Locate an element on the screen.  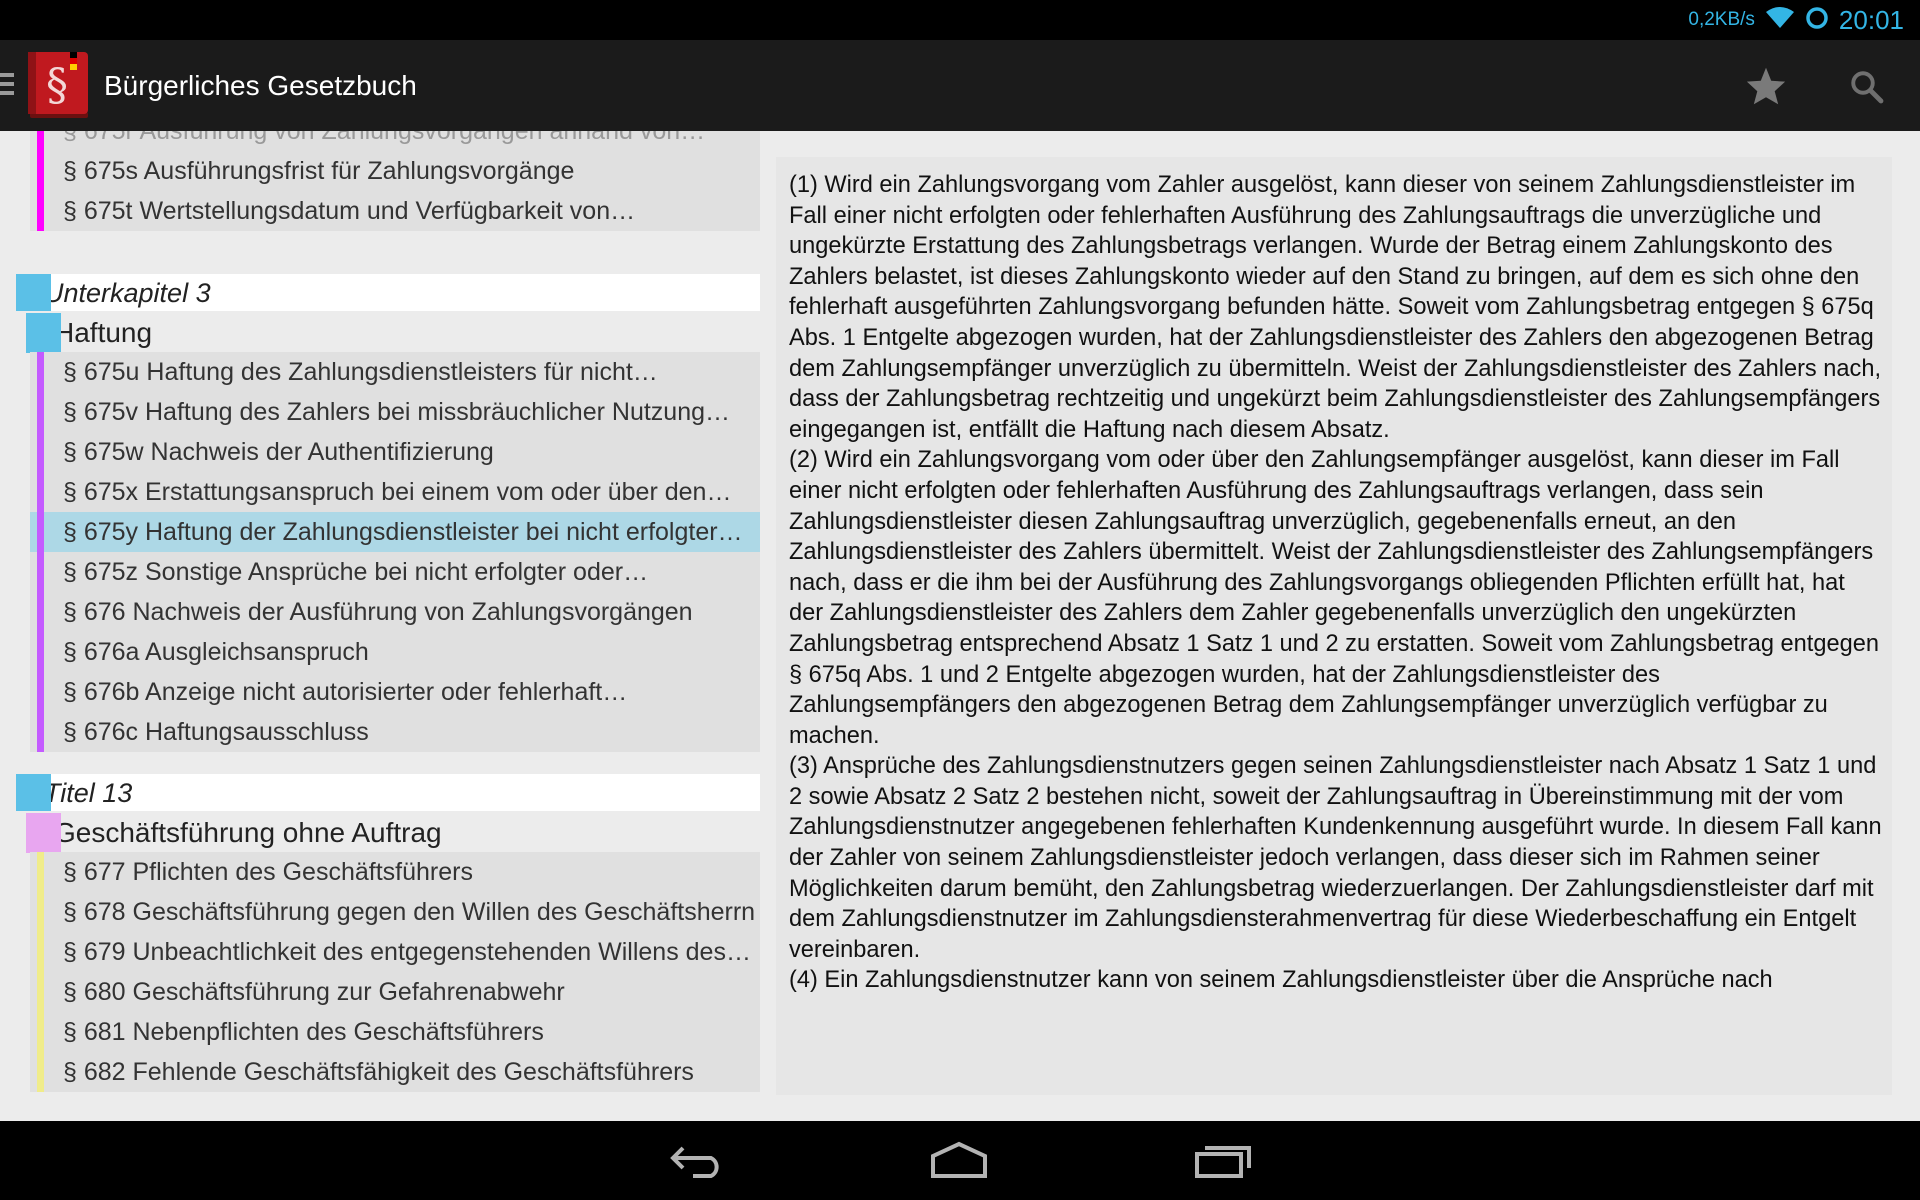
clock: 20:01 is located at coordinates (1871, 19).